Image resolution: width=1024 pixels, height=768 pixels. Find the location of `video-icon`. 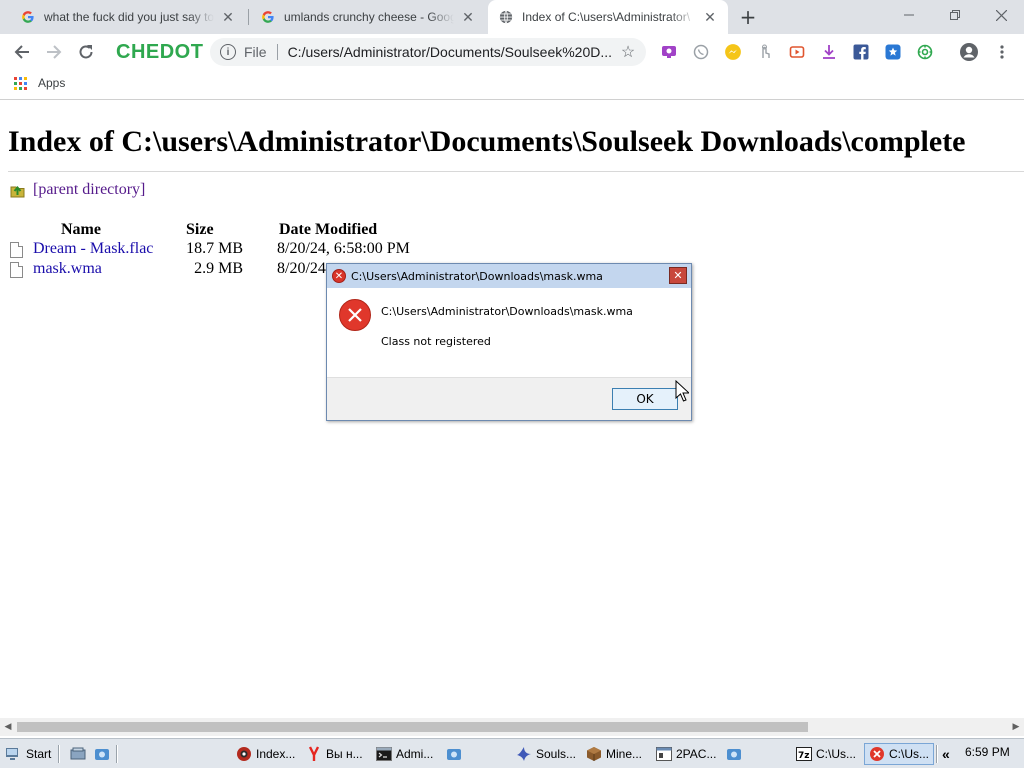

video-icon is located at coordinates (797, 52).